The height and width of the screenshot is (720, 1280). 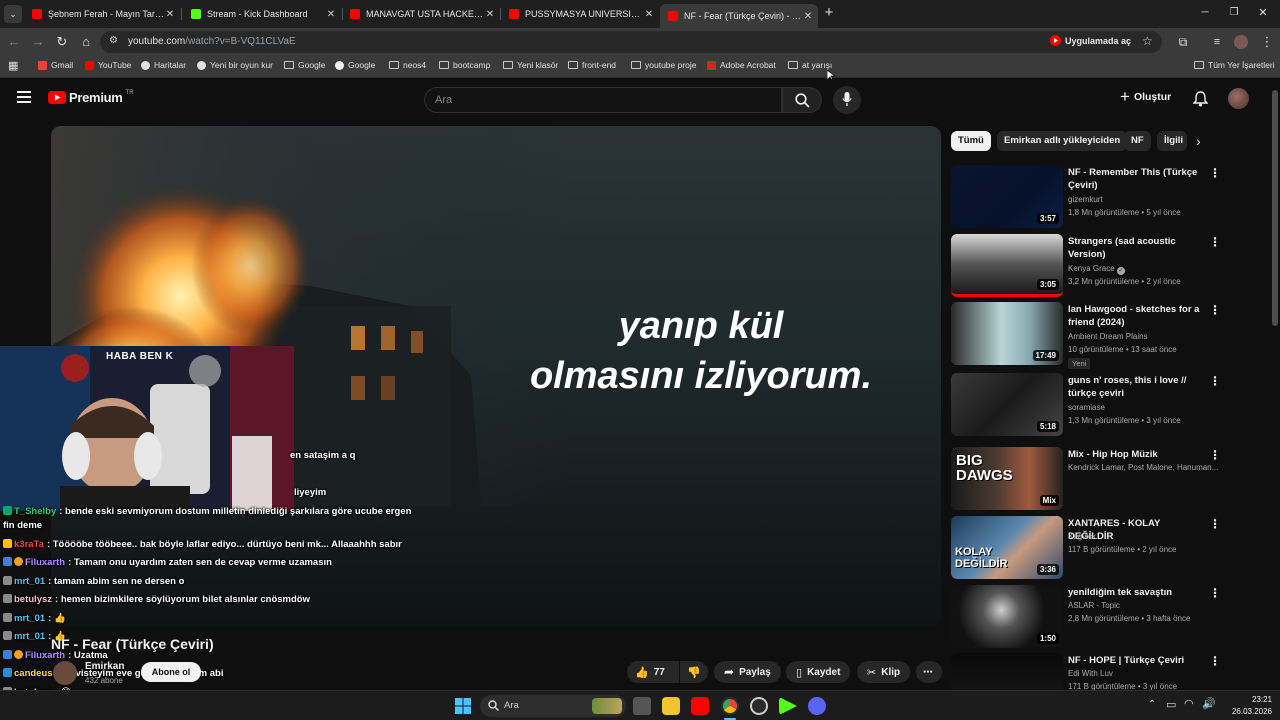 I want to click on video-thumbnail: 5:18, so click(x=1007, y=404).